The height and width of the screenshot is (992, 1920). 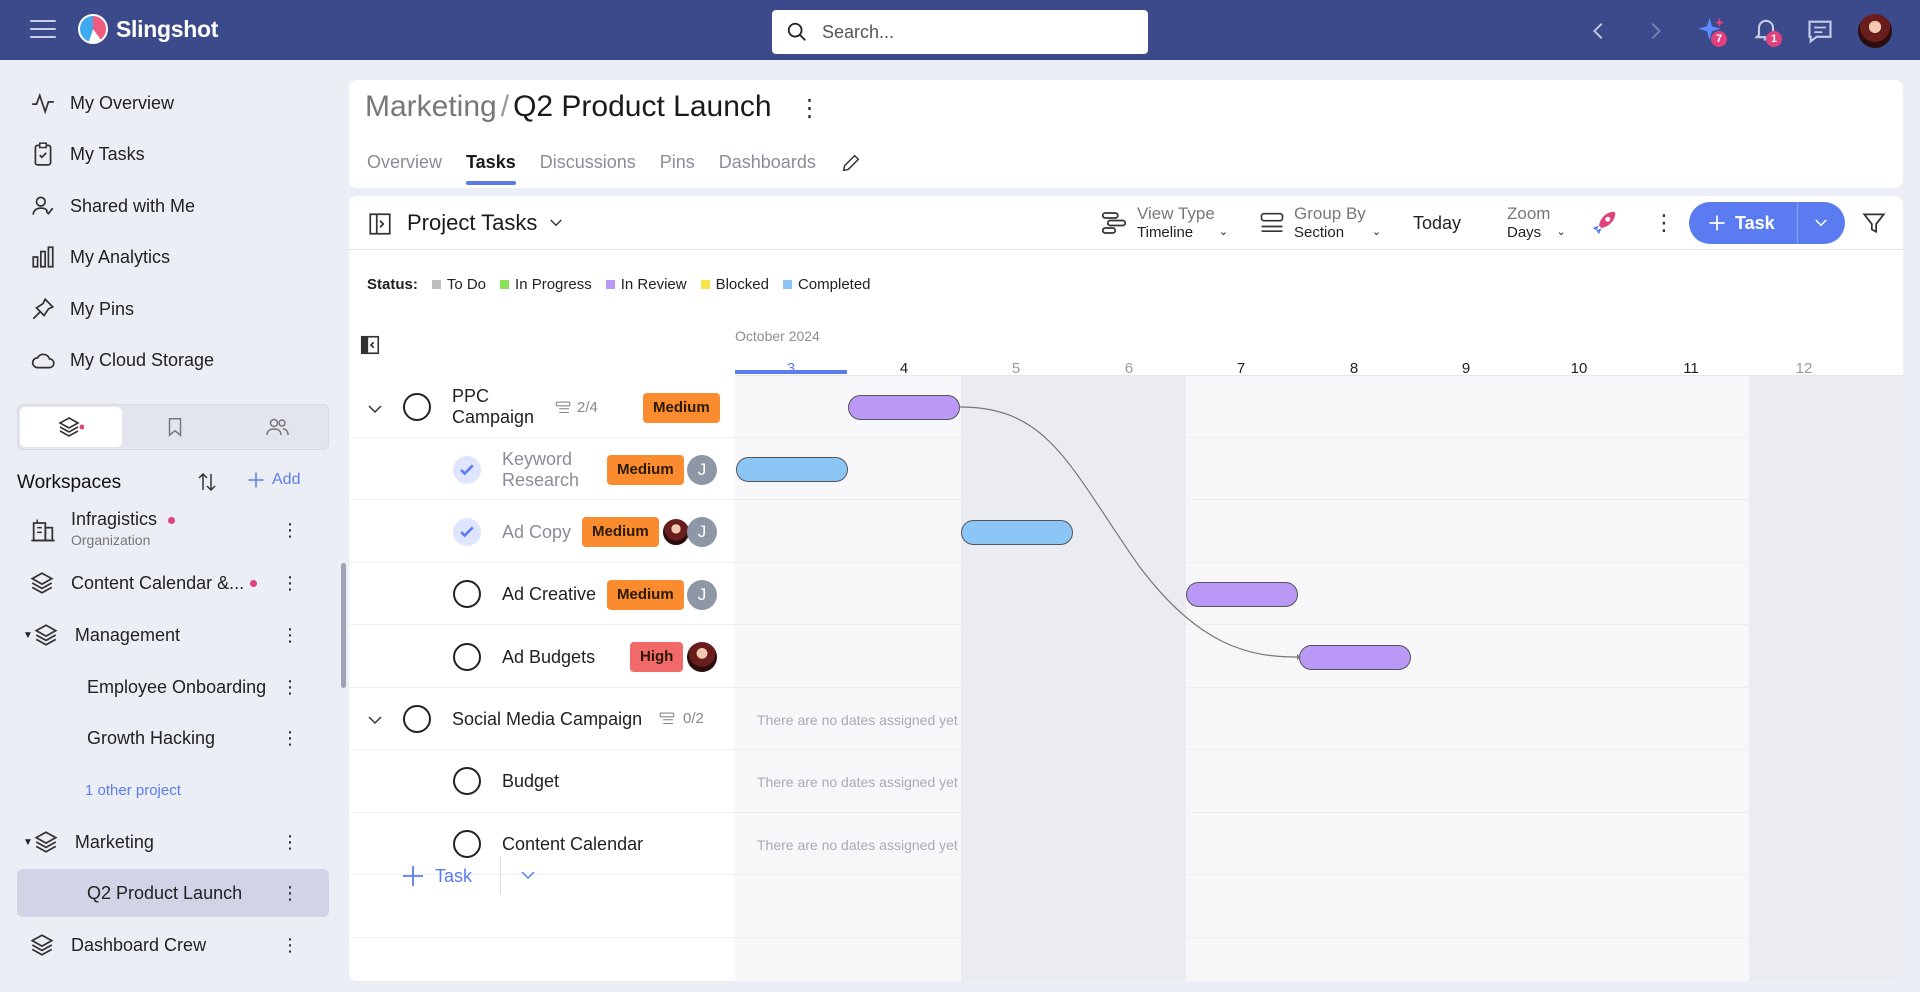 What do you see at coordinates (588, 163) in the screenshot?
I see `tab-discussions: Discussions` at bounding box center [588, 163].